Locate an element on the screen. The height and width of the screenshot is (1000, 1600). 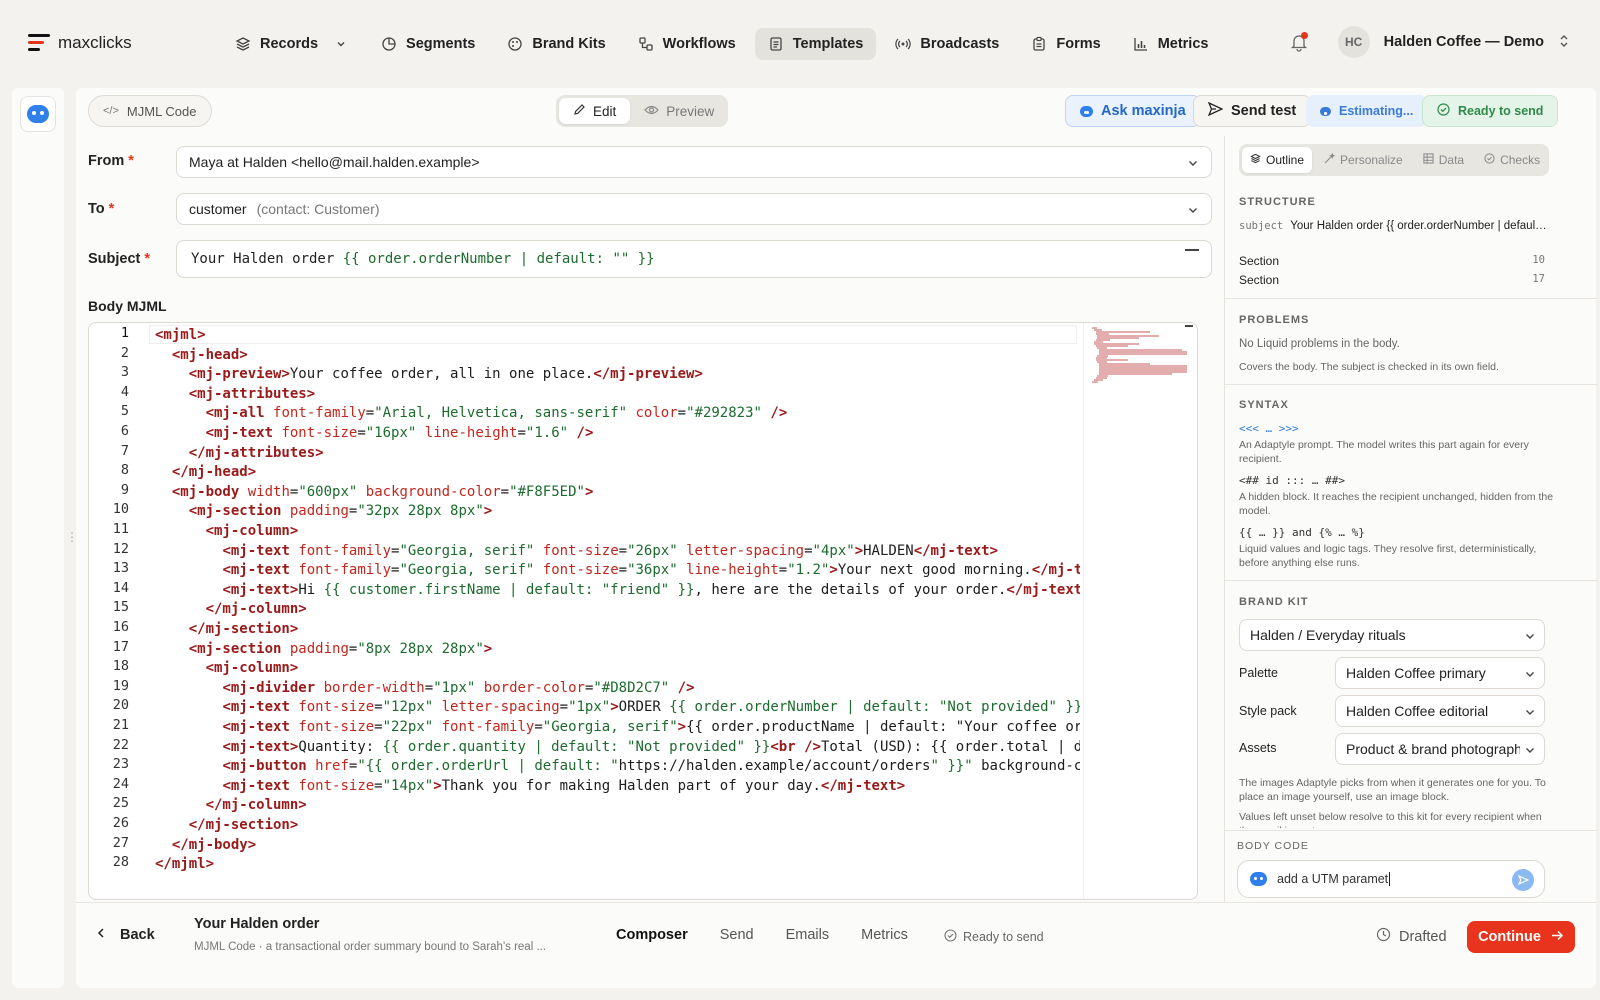
assets-value: Product & brand photography is located at coordinates (1437, 749).